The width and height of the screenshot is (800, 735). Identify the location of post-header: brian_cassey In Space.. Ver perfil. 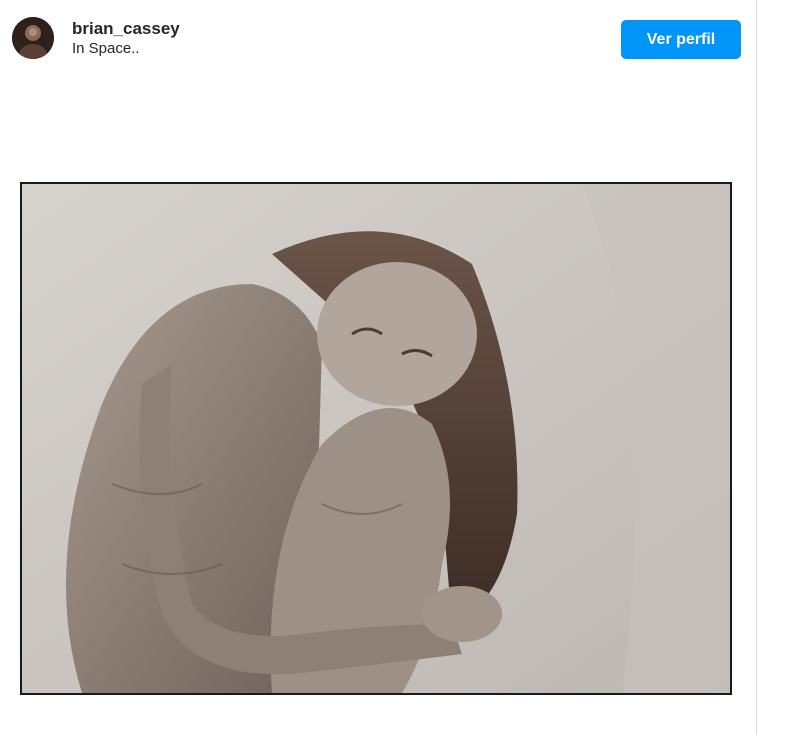
(378, 40).